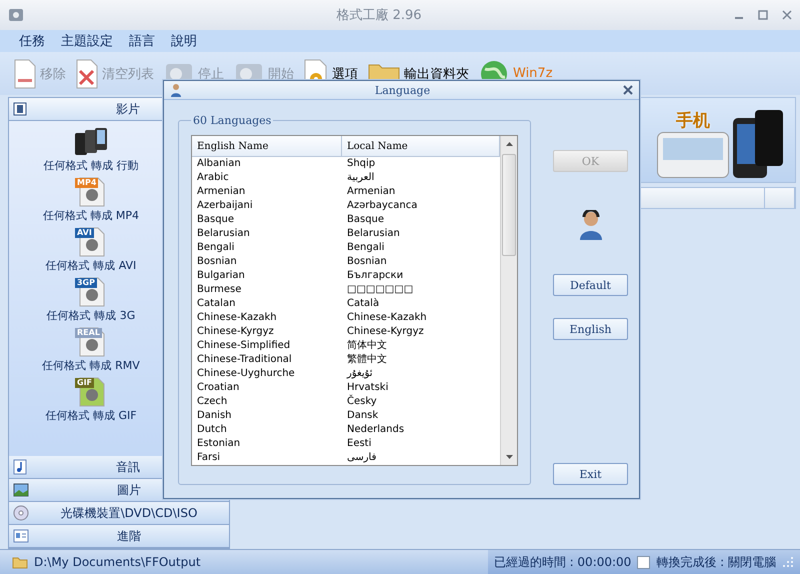 This screenshot has width=800, height=574. I want to click on language-cell: Català, so click(421, 304).